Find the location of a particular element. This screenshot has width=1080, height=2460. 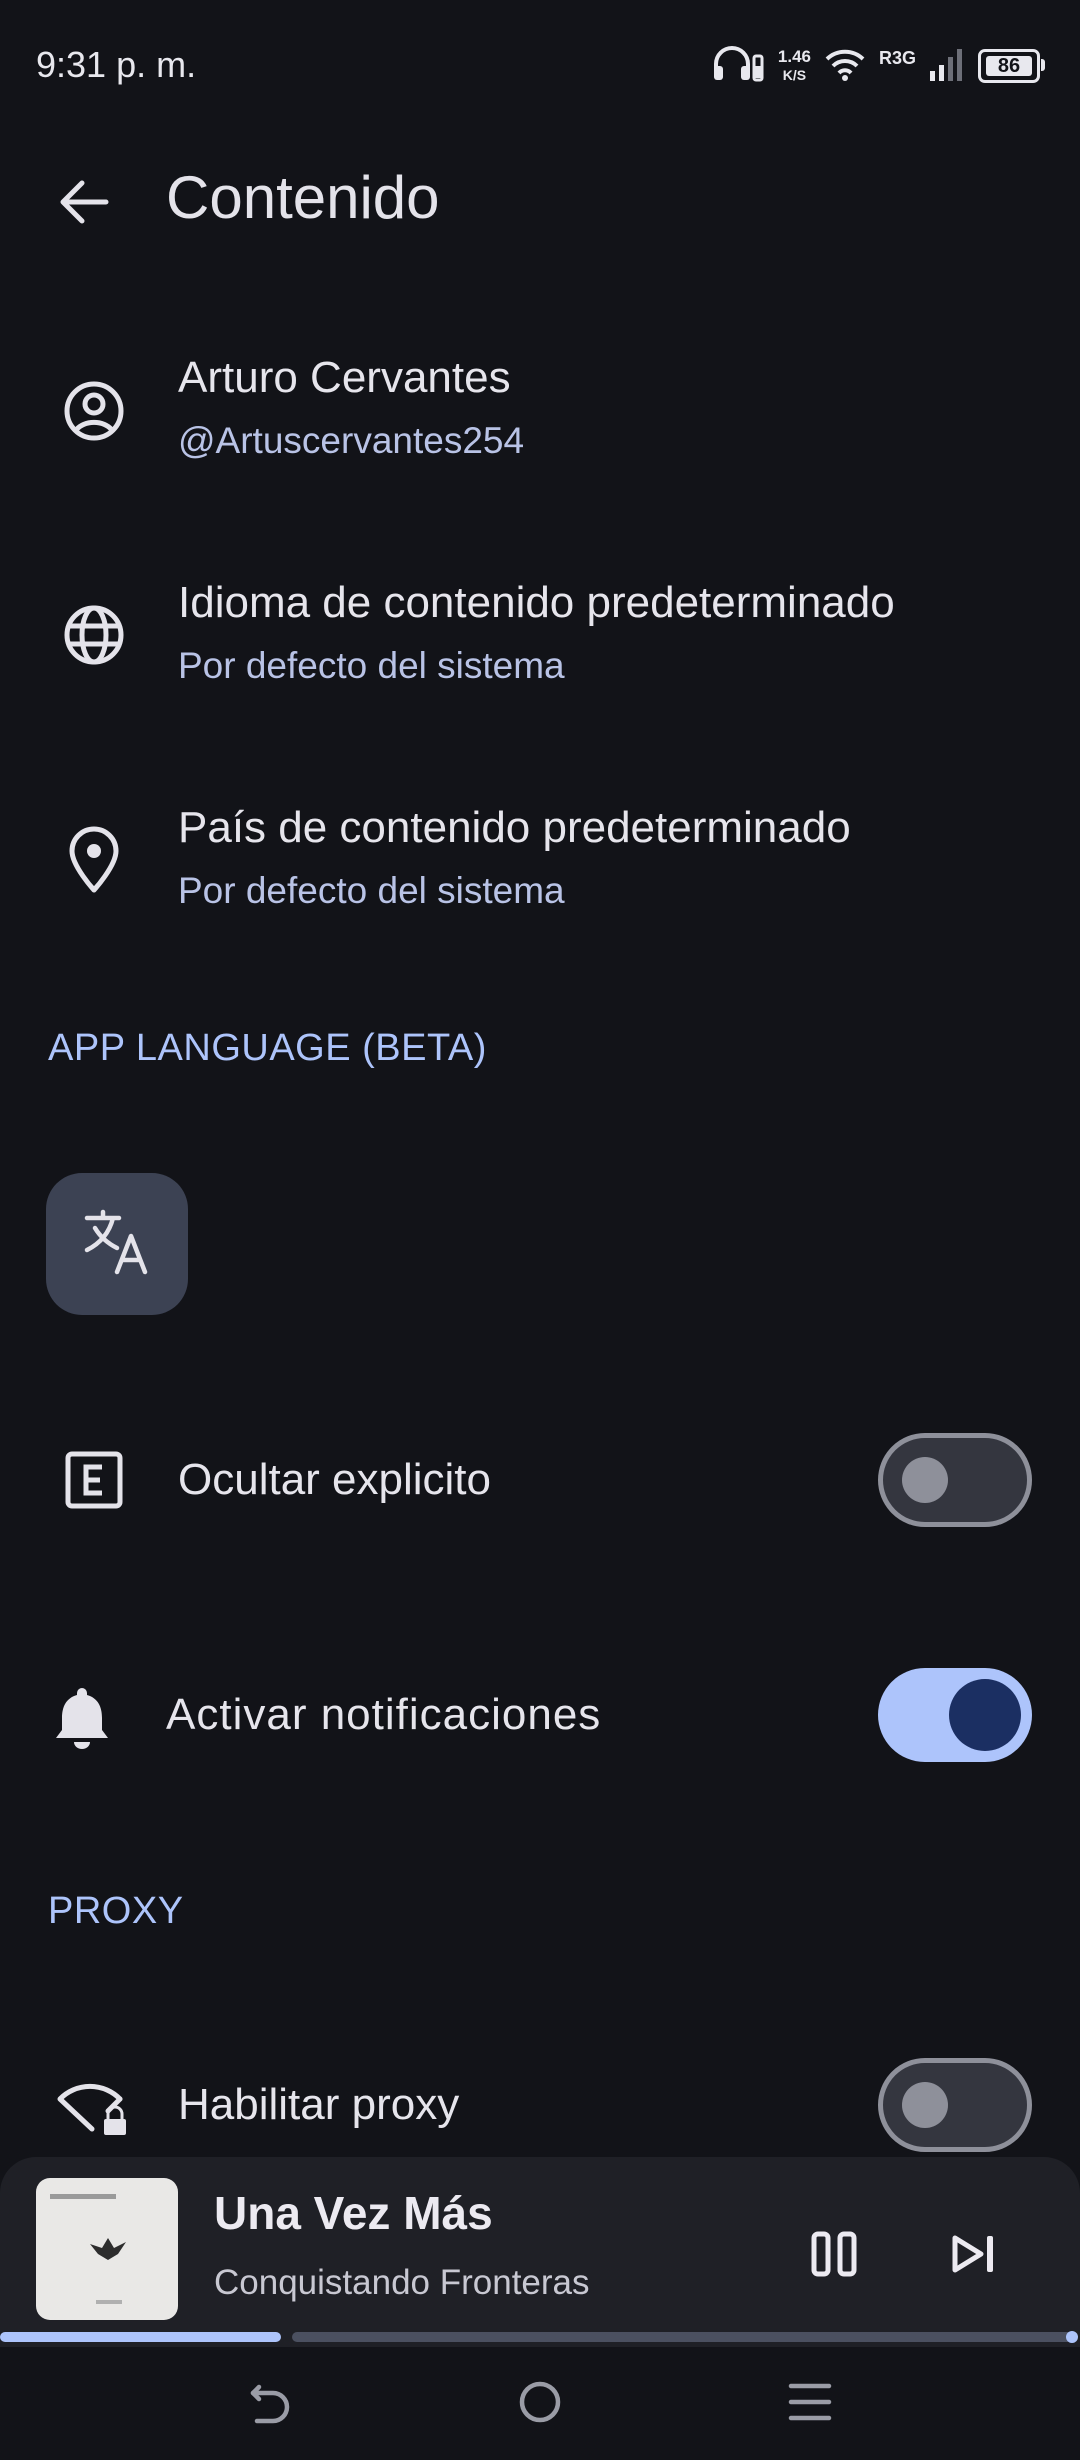

nav-back-icon is located at coordinates (270, 2404).